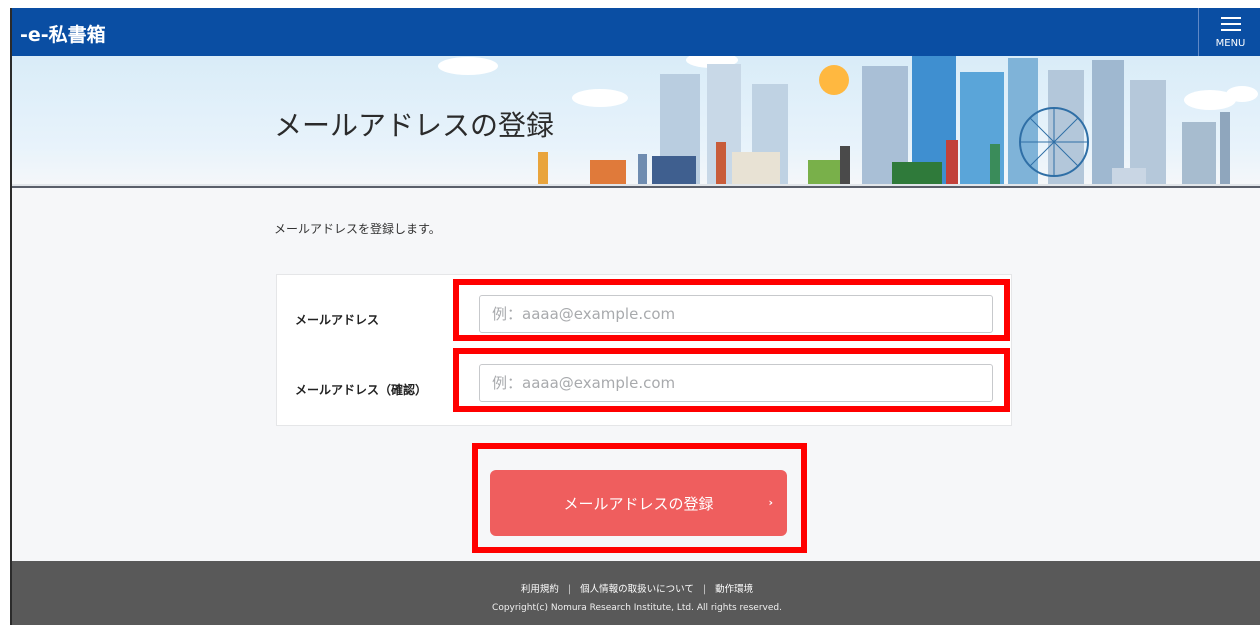  Describe the element at coordinates (731, 310) in the screenshot. I see `email-input-highlight` at that location.